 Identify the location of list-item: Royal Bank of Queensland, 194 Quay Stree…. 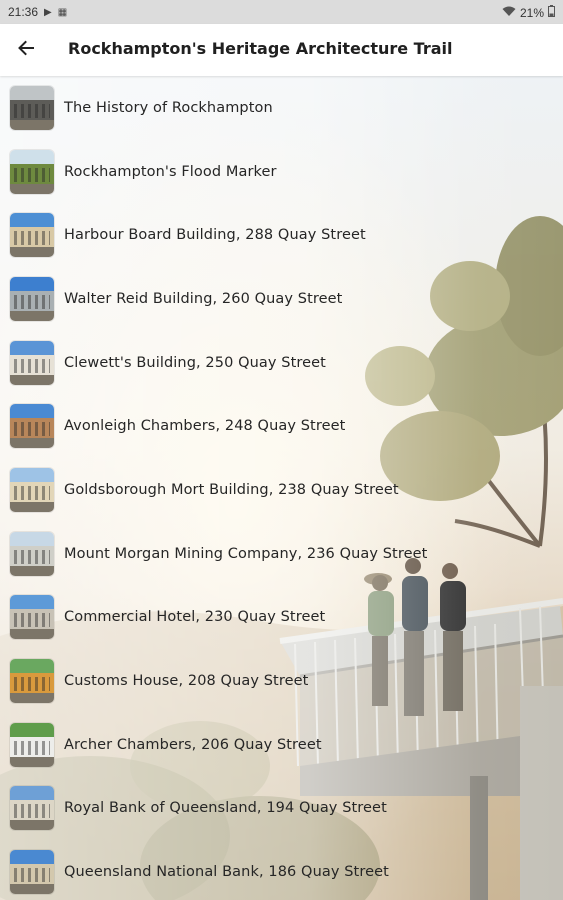
(281, 809).